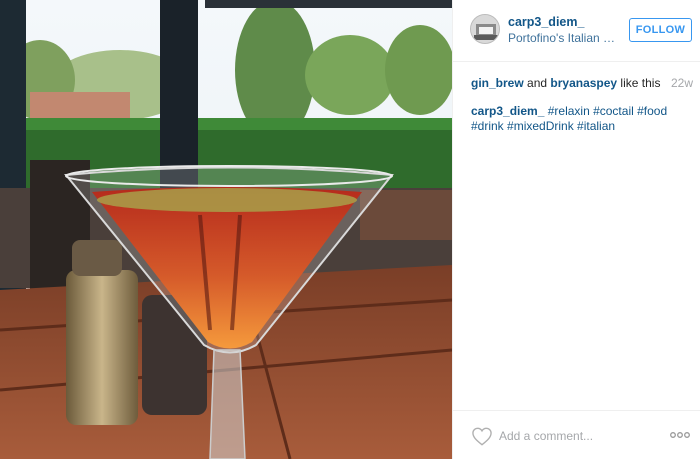  I want to click on comment-footer, so click(576, 434).